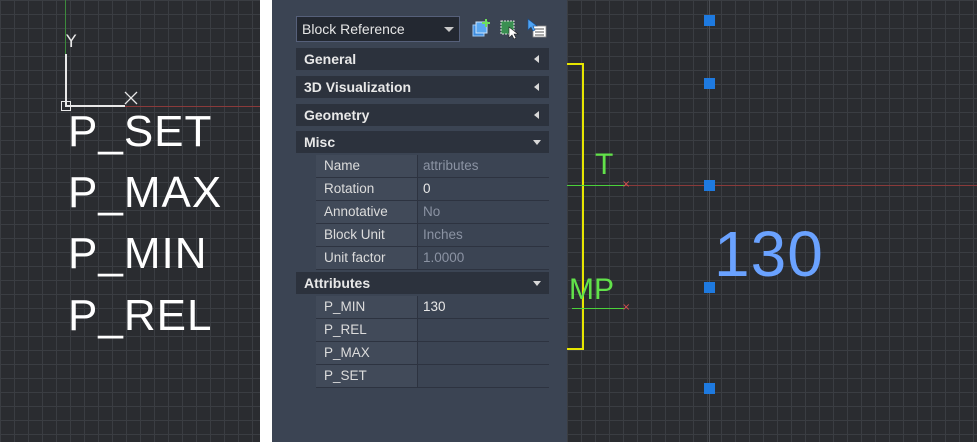  I want to click on property-label: Rotation, so click(367, 189).